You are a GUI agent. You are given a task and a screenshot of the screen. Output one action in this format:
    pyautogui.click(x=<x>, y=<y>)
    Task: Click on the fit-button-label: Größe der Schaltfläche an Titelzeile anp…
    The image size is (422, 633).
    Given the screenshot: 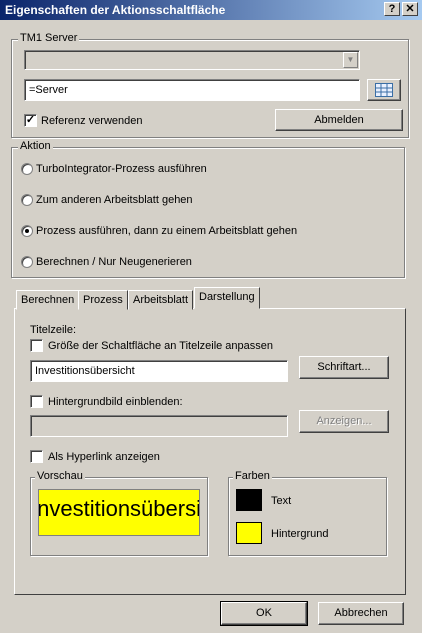 What is the action you would take?
    pyautogui.click(x=161, y=346)
    